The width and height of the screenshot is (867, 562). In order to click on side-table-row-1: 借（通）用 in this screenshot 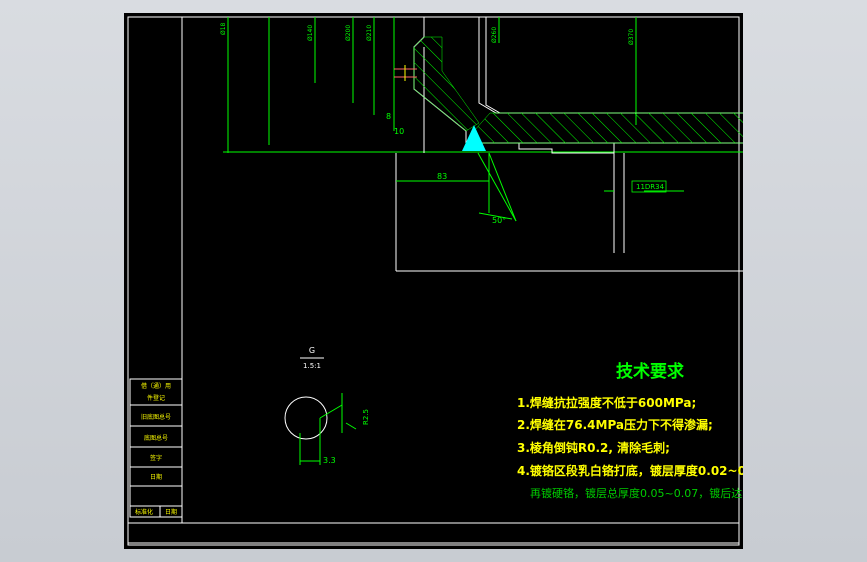, I will do `click(156, 386)`.